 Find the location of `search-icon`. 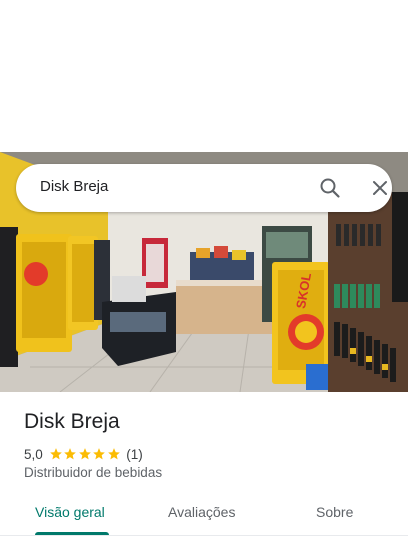

search-icon is located at coordinates (330, 188).